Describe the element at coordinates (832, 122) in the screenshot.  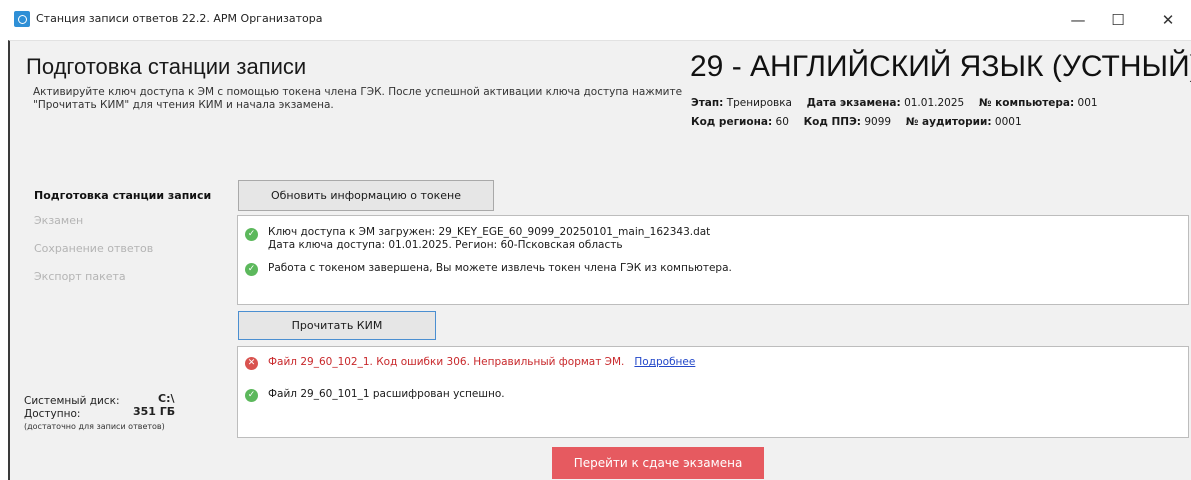
I see `ppe-label: Код ППЭ:` at that location.